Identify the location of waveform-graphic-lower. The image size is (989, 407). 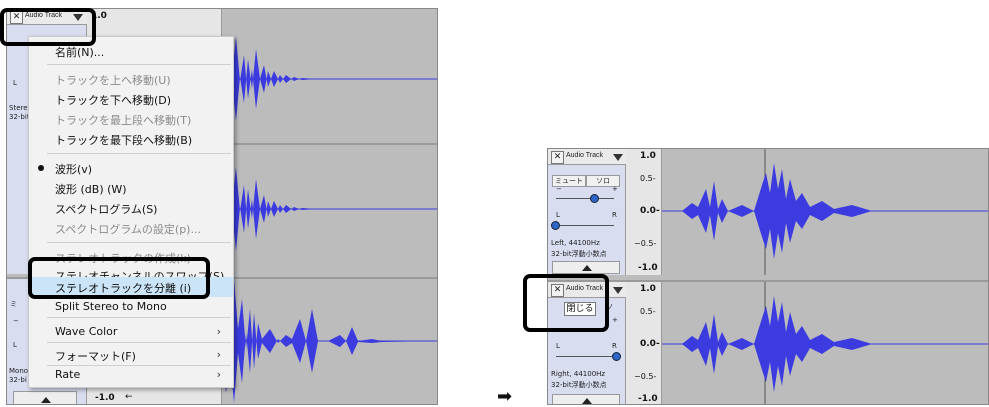
(825, 343).